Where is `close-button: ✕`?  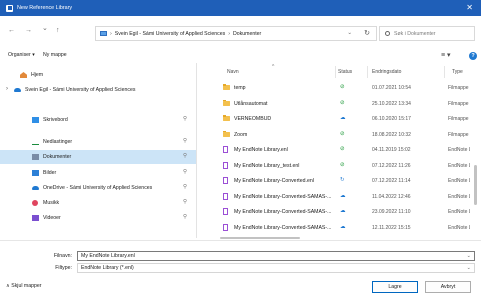 close-button: ✕ is located at coordinates (469, 7).